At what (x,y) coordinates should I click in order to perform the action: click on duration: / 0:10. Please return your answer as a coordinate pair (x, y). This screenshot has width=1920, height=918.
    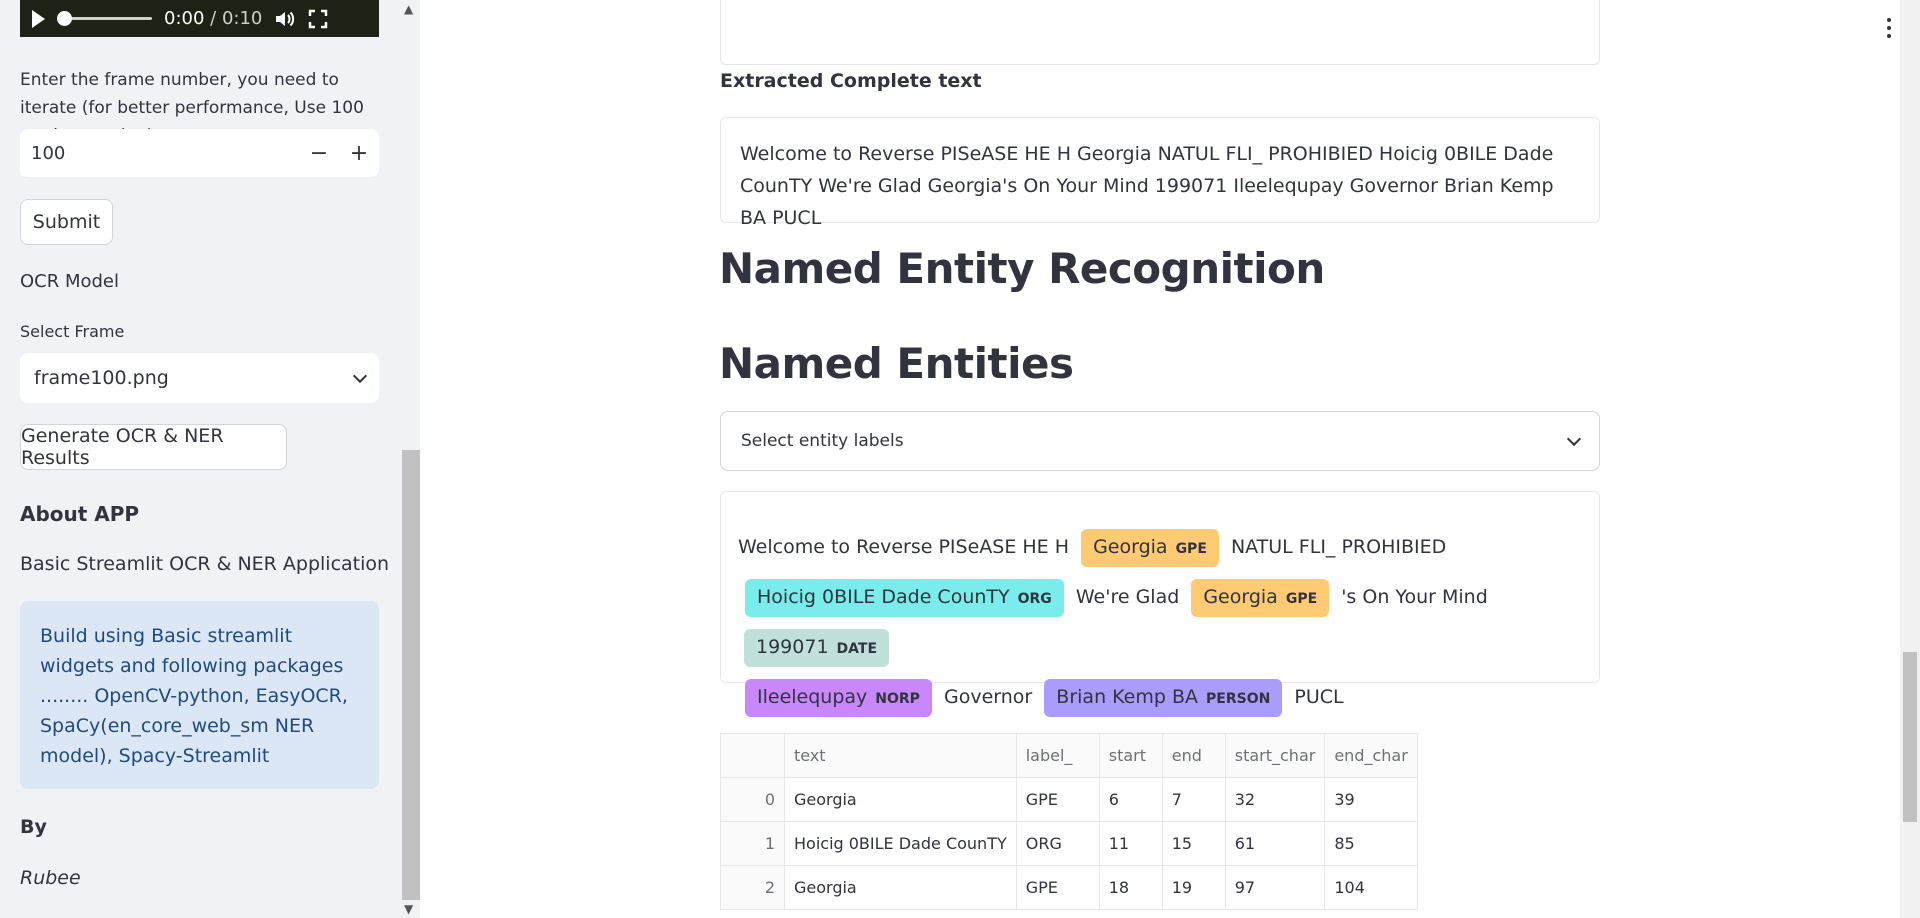
    Looking at the image, I should click on (236, 18).